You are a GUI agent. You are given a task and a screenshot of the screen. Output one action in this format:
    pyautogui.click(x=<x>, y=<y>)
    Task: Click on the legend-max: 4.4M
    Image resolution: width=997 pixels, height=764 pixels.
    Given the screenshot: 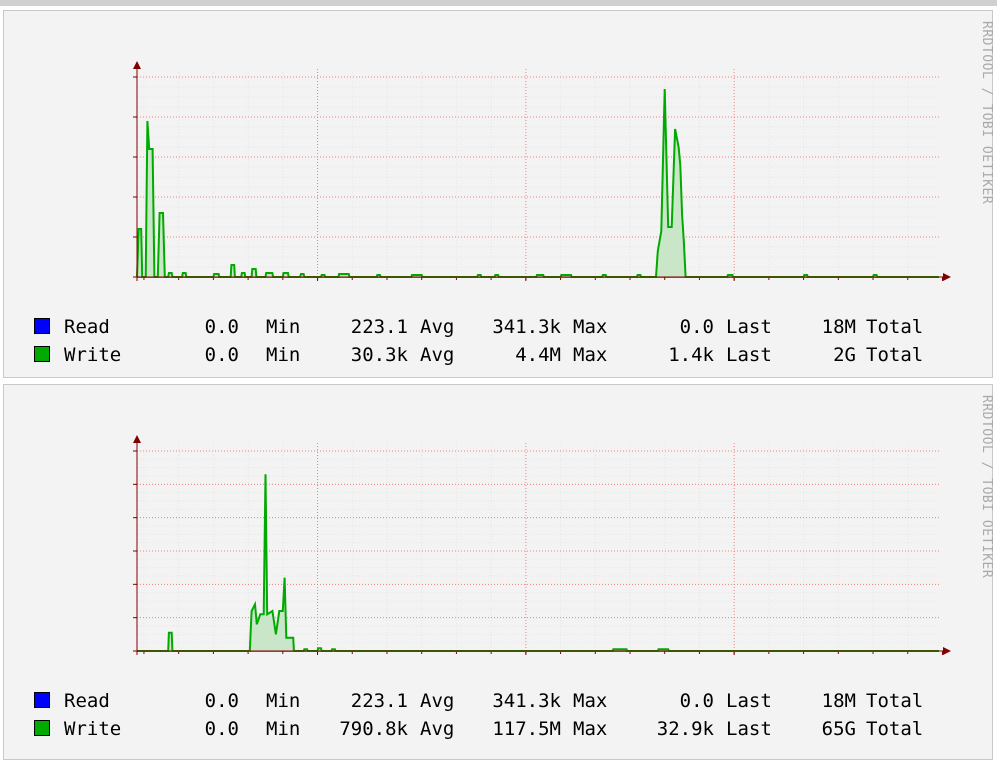 What is the action you would take?
    pyautogui.click(x=538, y=355)
    